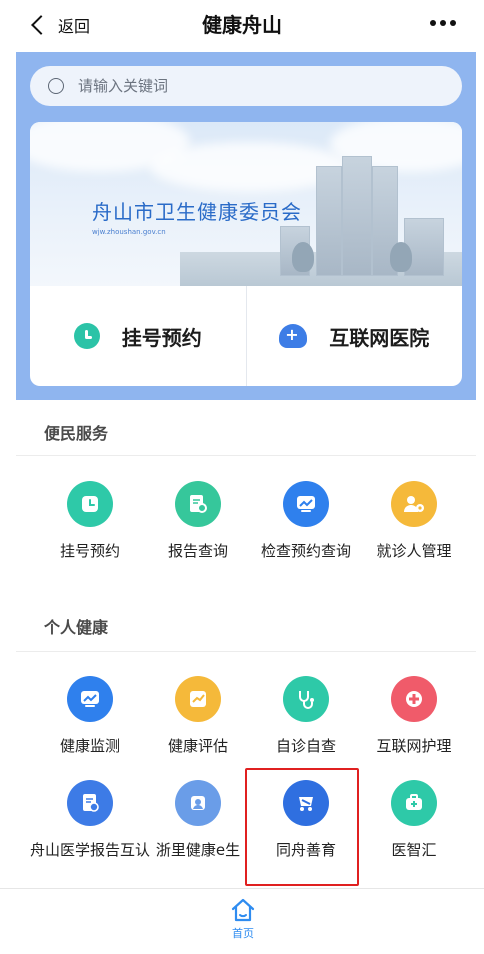 This screenshot has width=484, height=954. Describe the element at coordinates (197, 212) in the screenshot. I see `banner-org-name: 舟山市卫生健康委员会` at that location.